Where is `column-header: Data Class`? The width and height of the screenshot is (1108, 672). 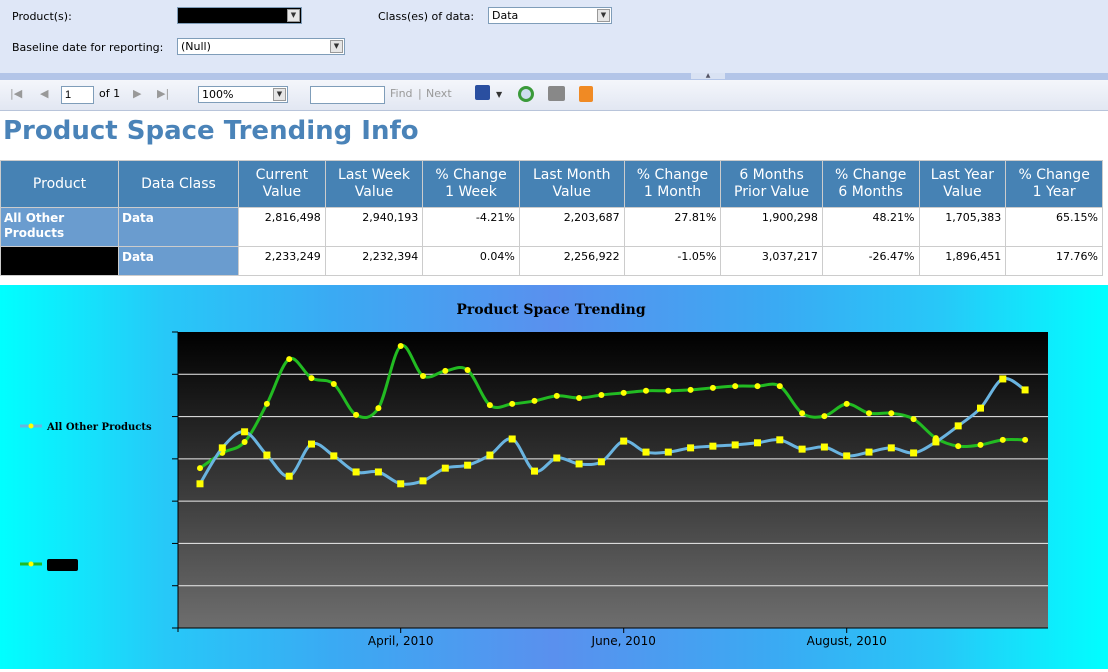
column-header: Data Class is located at coordinates (178, 184).